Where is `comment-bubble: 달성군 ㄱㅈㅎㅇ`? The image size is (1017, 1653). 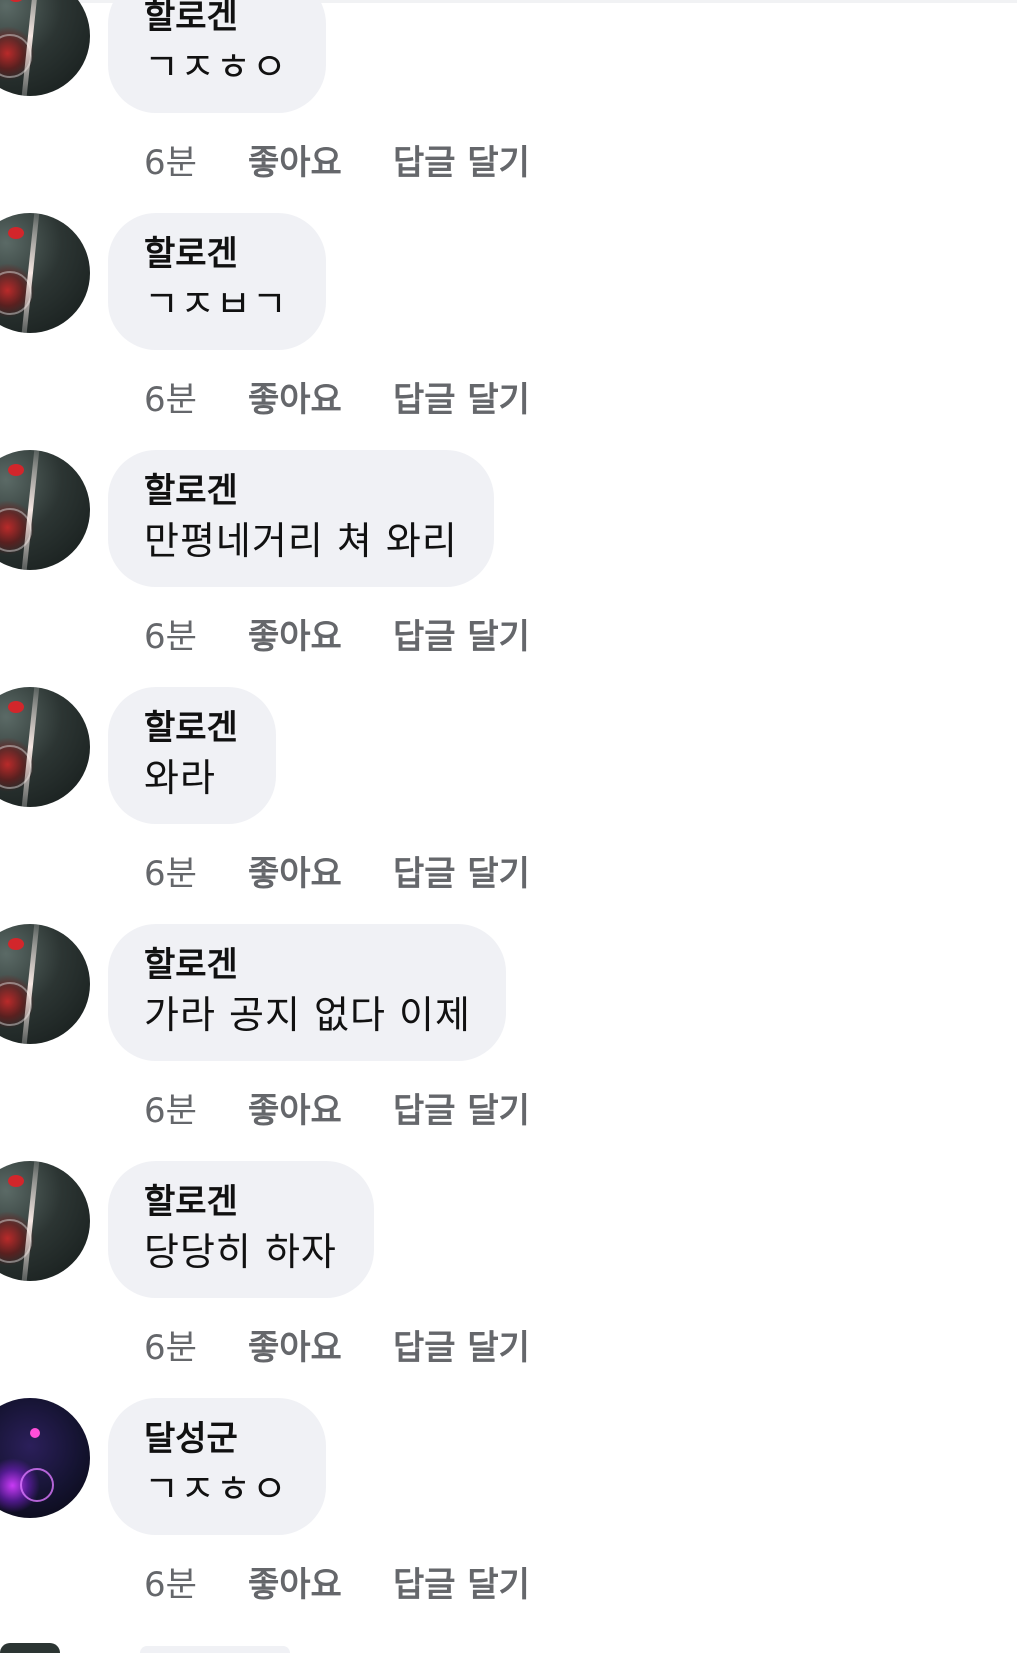 comment-bubble: 달성군 ㄱㅈㅎㅇ is located at coordinates (217, 1466).